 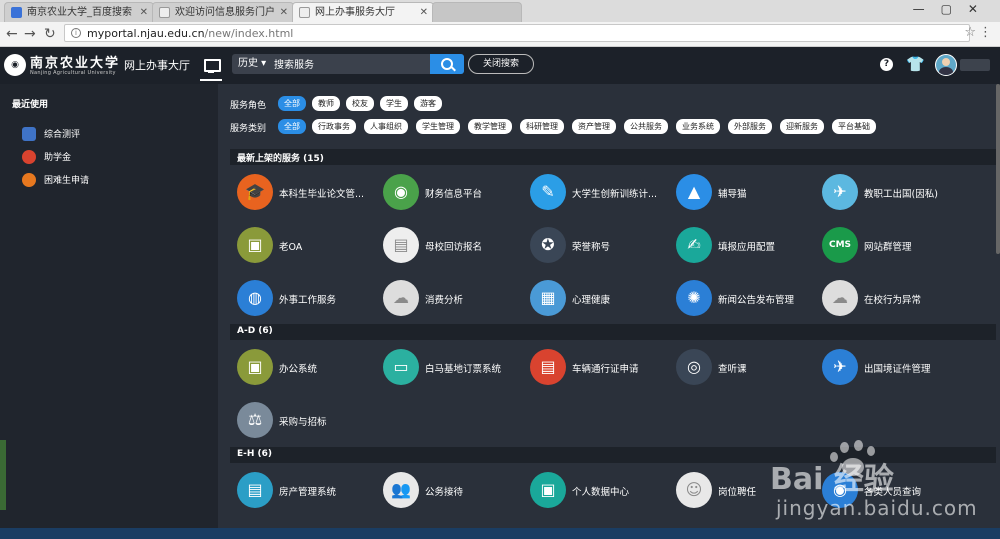 I want to click on info-icon: i, so click(x=76, y=33).